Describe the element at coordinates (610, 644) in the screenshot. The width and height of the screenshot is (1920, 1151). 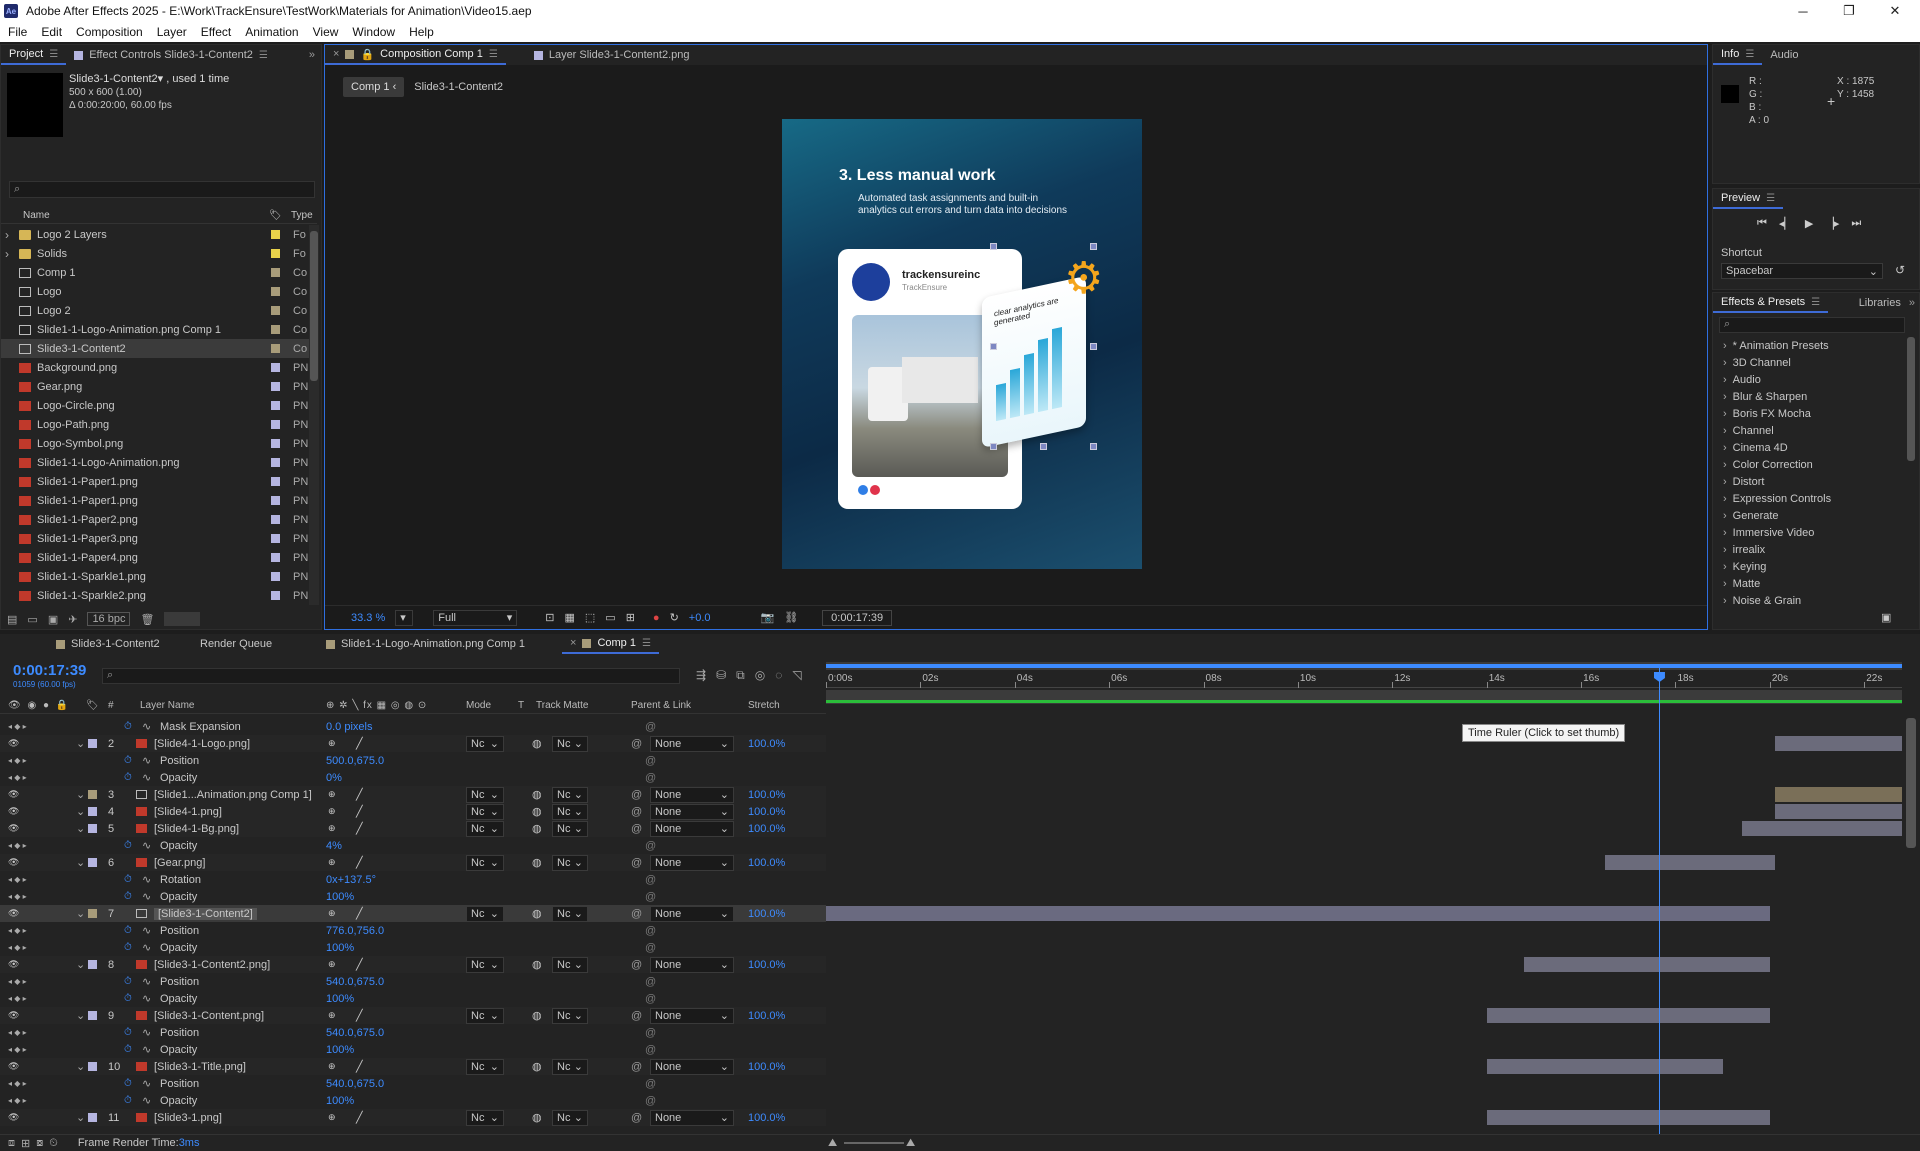
I see `timeline-tab-3: × Comp 1 ☰` at that location.